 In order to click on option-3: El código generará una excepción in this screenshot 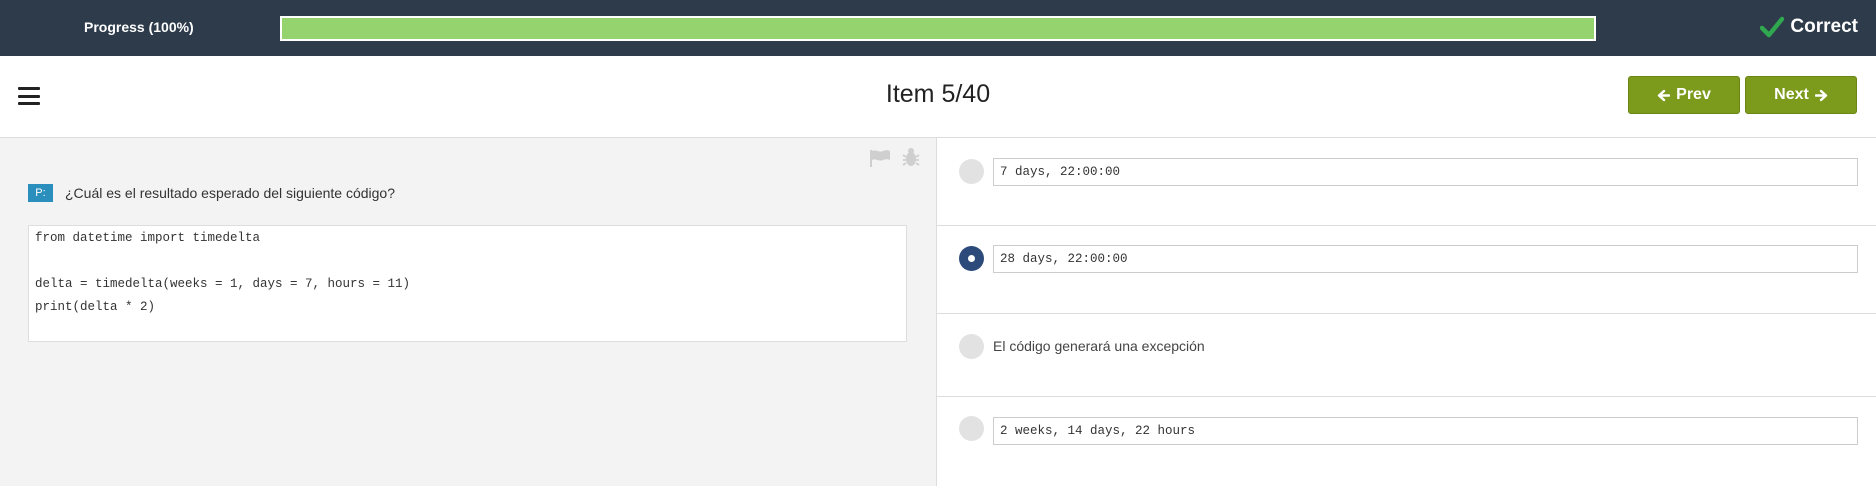, I will do `click(1406, 355)`.